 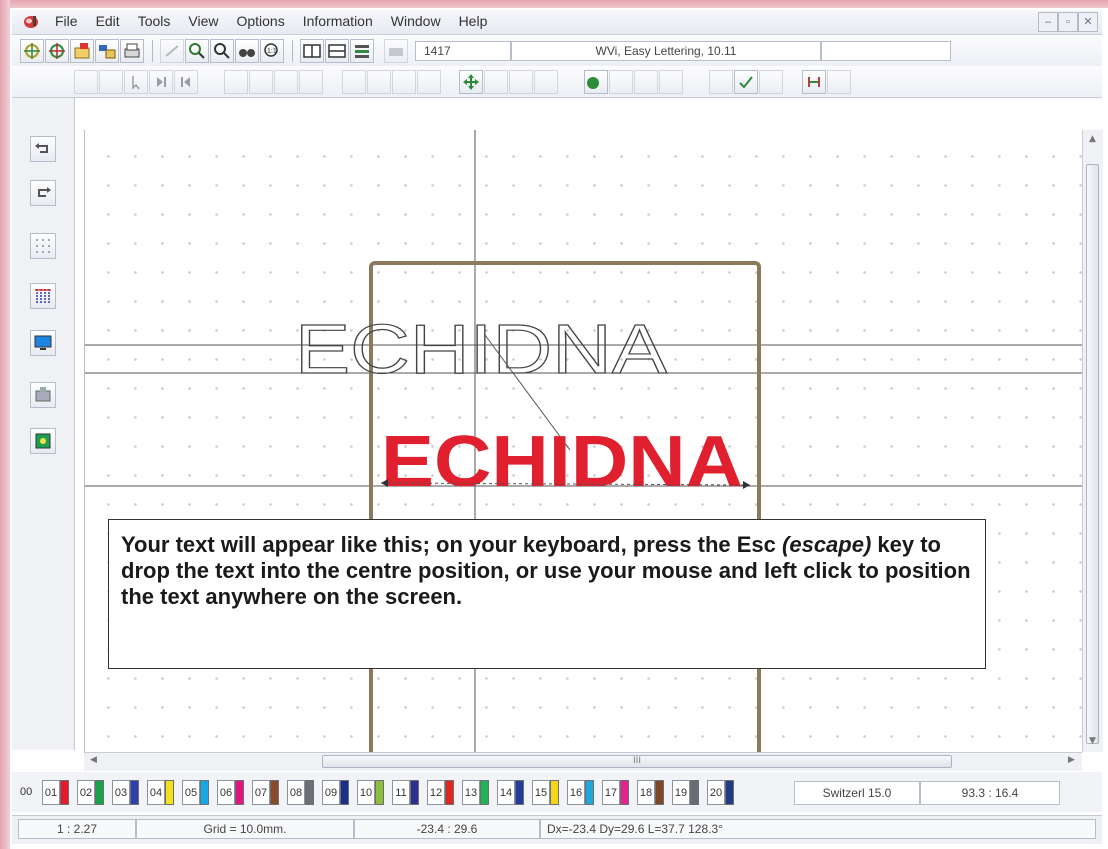 I want to click on text-baseline-icon, so click(x=354, y=82).